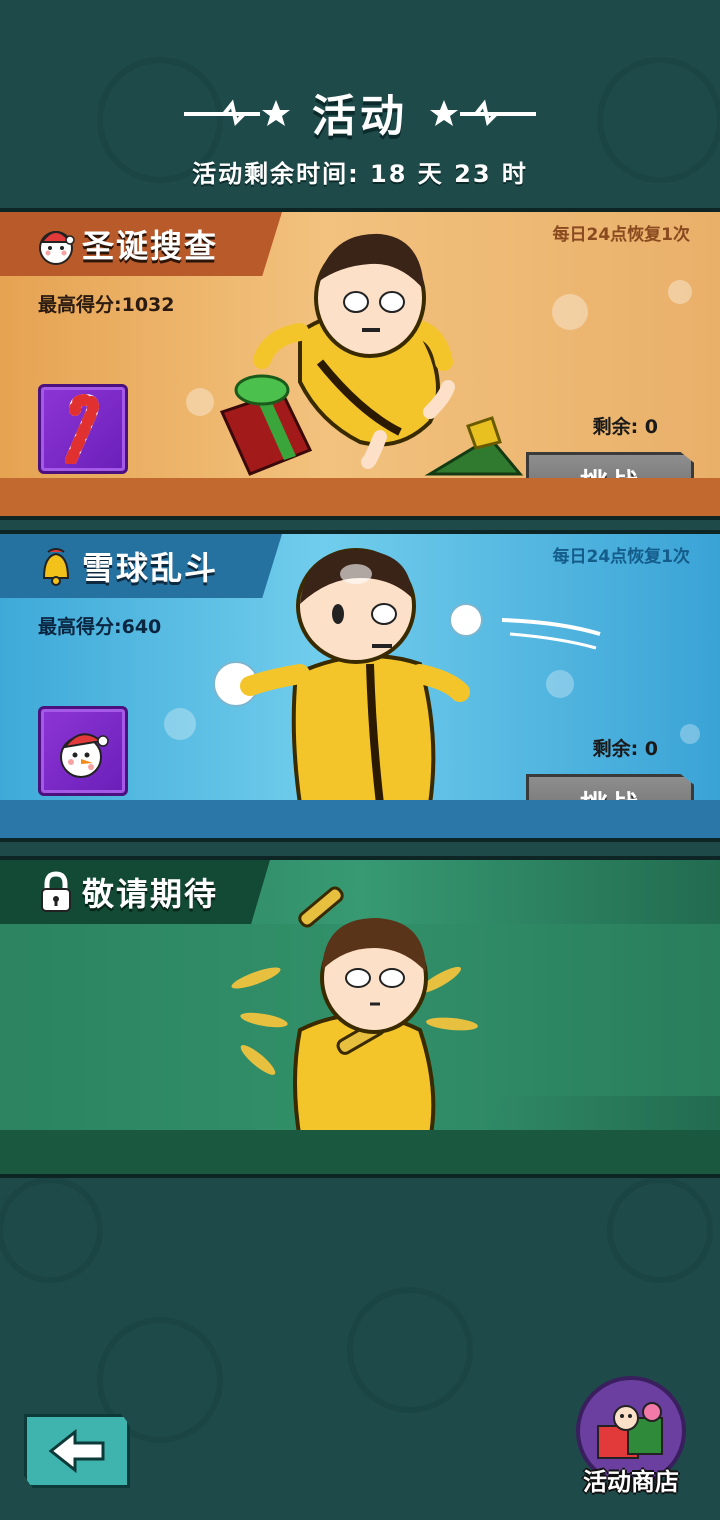  I want to click on title-right-decoration-icon, so click(483, 112).